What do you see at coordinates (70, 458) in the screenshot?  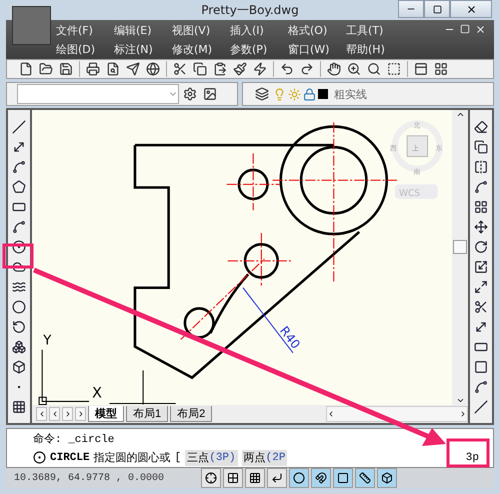 I see `command-name: CIRCLE` at bounding box center [70, 458].